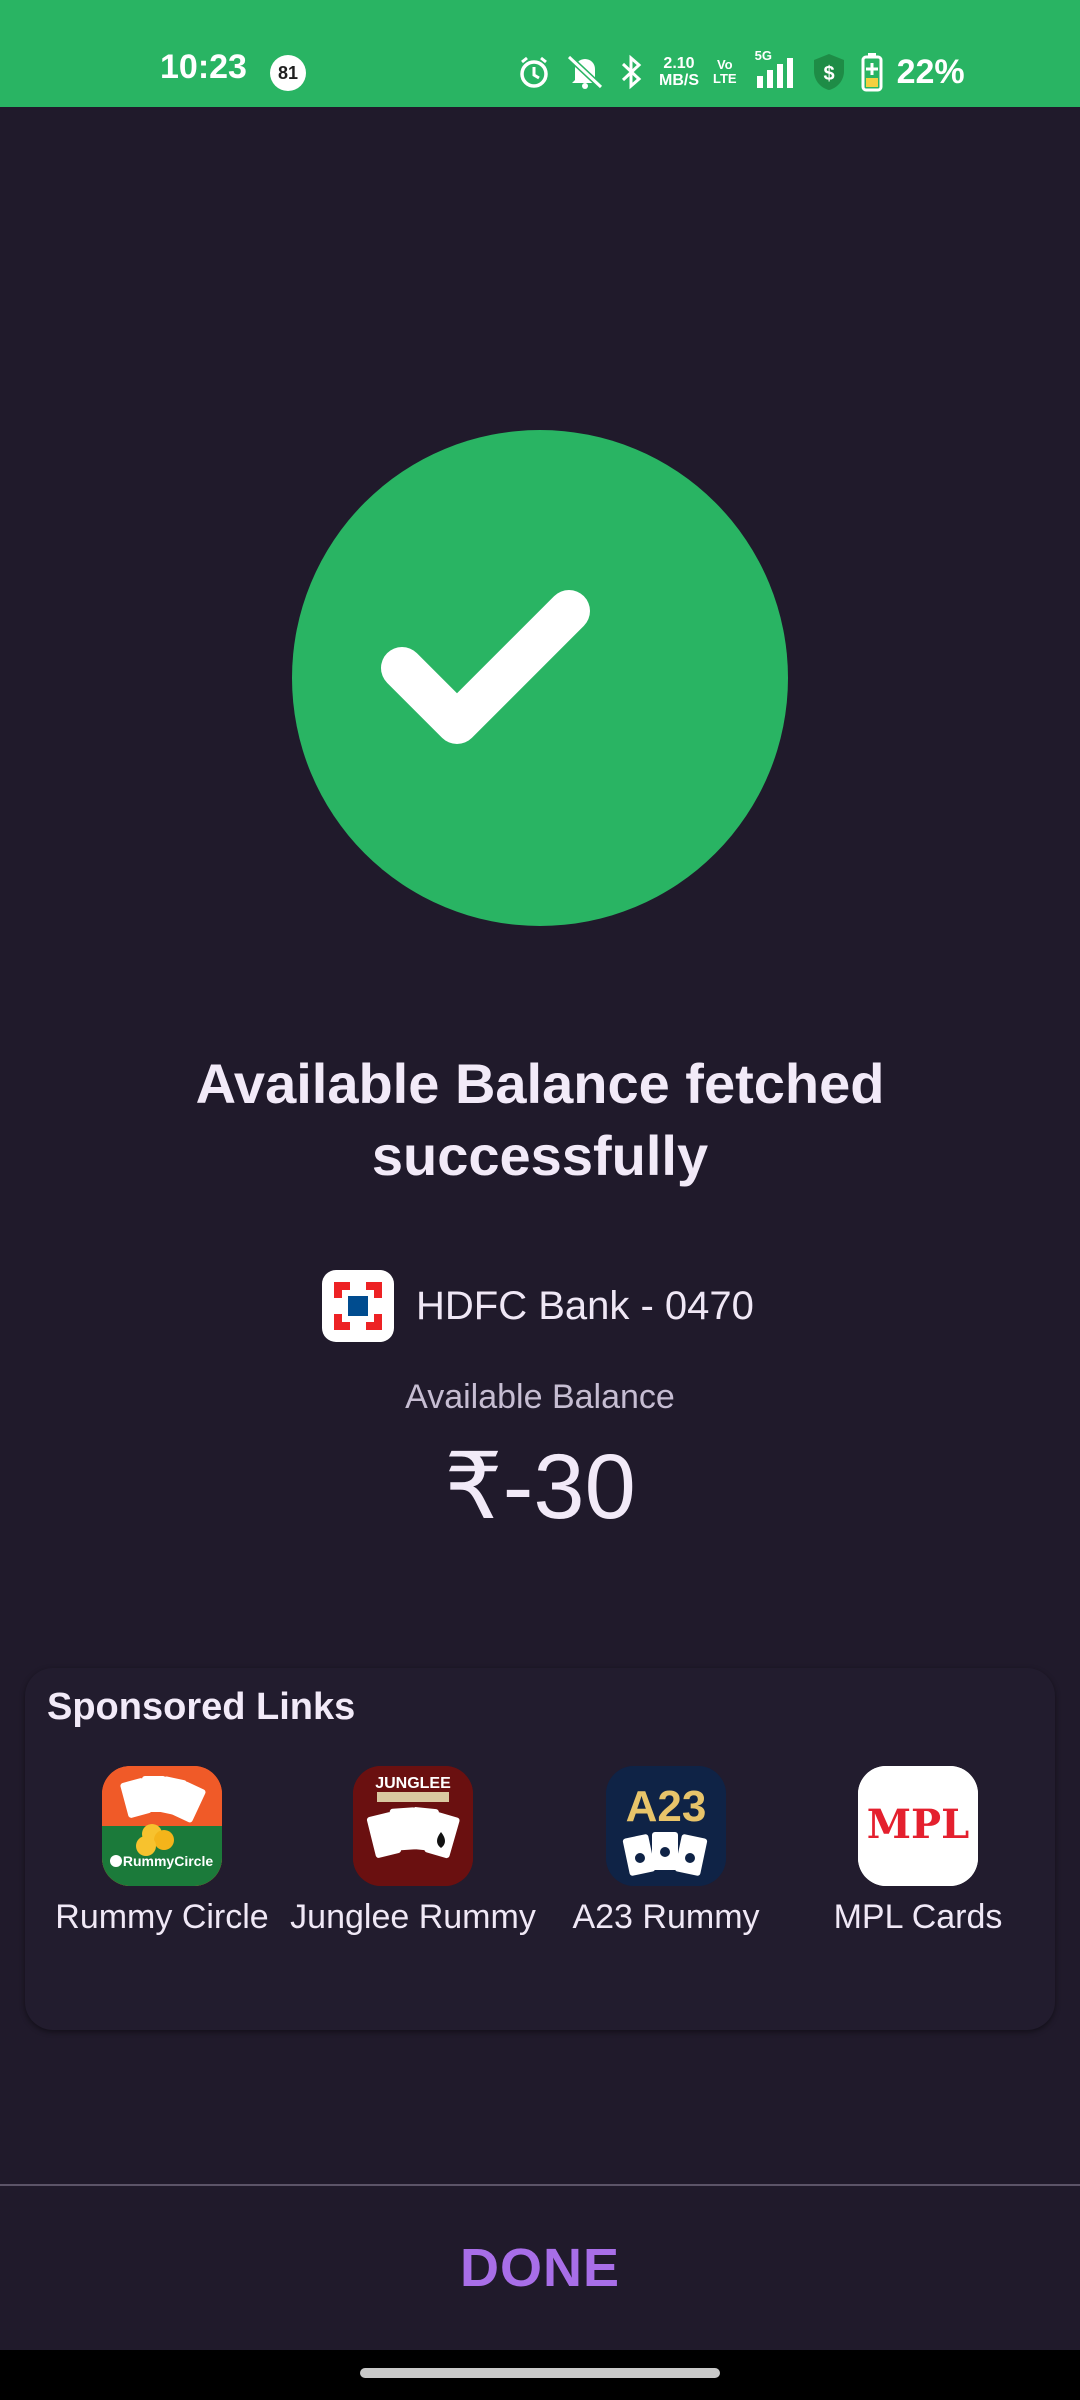 The image size is (1080, 2400). What do you see at coordinates (540, 1487) in the screenshot?
I see `balance-value: ₹-30` at bounding box center [540, 1487].